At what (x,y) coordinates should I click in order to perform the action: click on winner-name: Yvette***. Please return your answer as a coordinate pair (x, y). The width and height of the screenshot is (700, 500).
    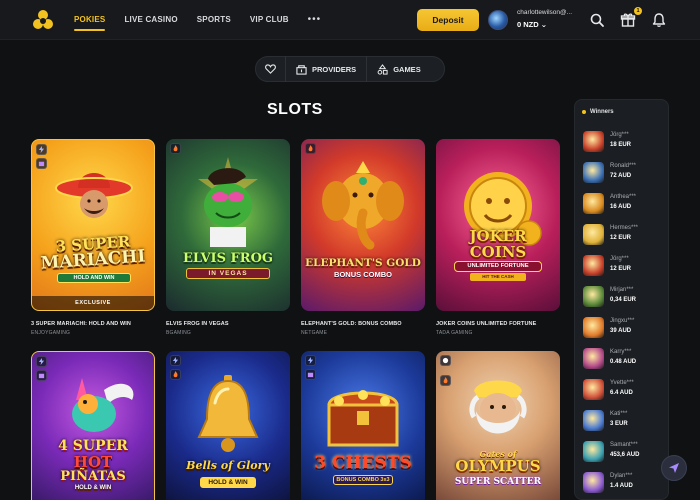
    Looking at the image, I should click on (622, 383).